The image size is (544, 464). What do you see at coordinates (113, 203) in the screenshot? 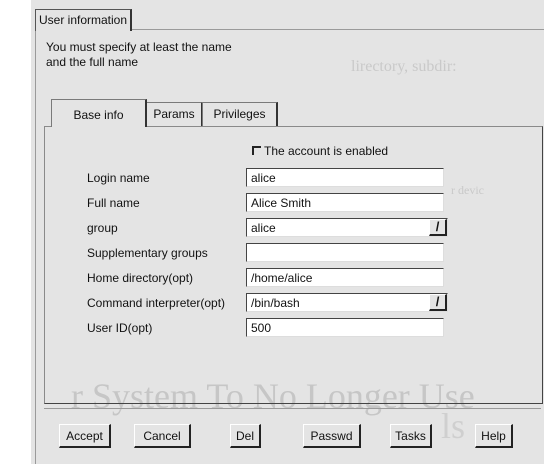
I see `full-name-label: Full name` at bounding box center [113, 203].